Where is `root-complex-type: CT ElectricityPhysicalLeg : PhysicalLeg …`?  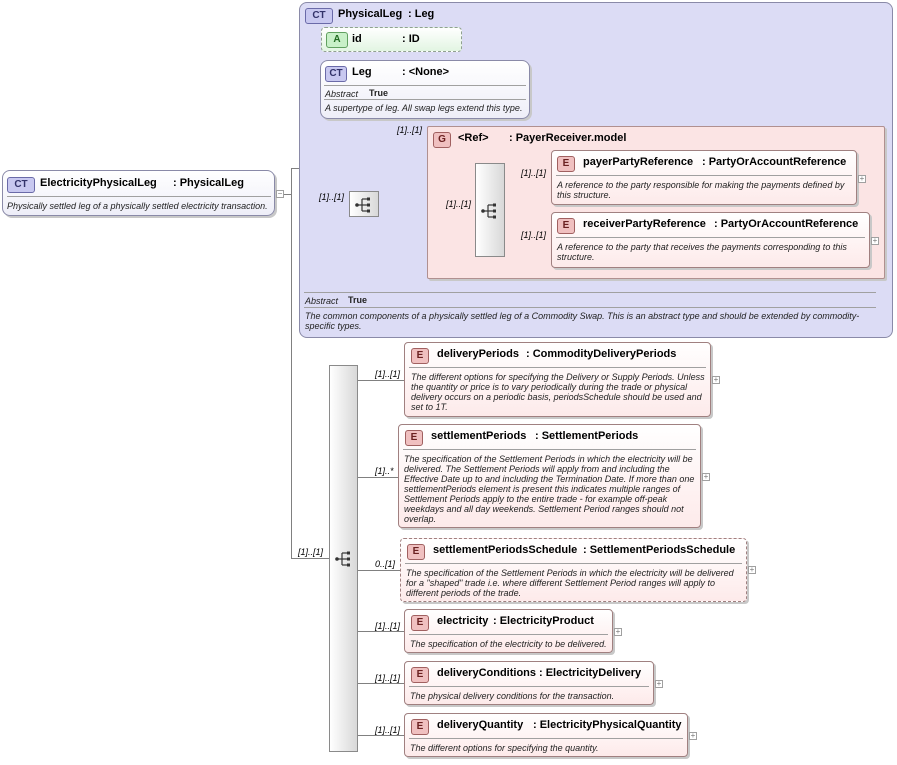
root-complex-type: CT ElectricityPhysicalLeg : PhysicalLeg … is located at coordinates (138, 193).